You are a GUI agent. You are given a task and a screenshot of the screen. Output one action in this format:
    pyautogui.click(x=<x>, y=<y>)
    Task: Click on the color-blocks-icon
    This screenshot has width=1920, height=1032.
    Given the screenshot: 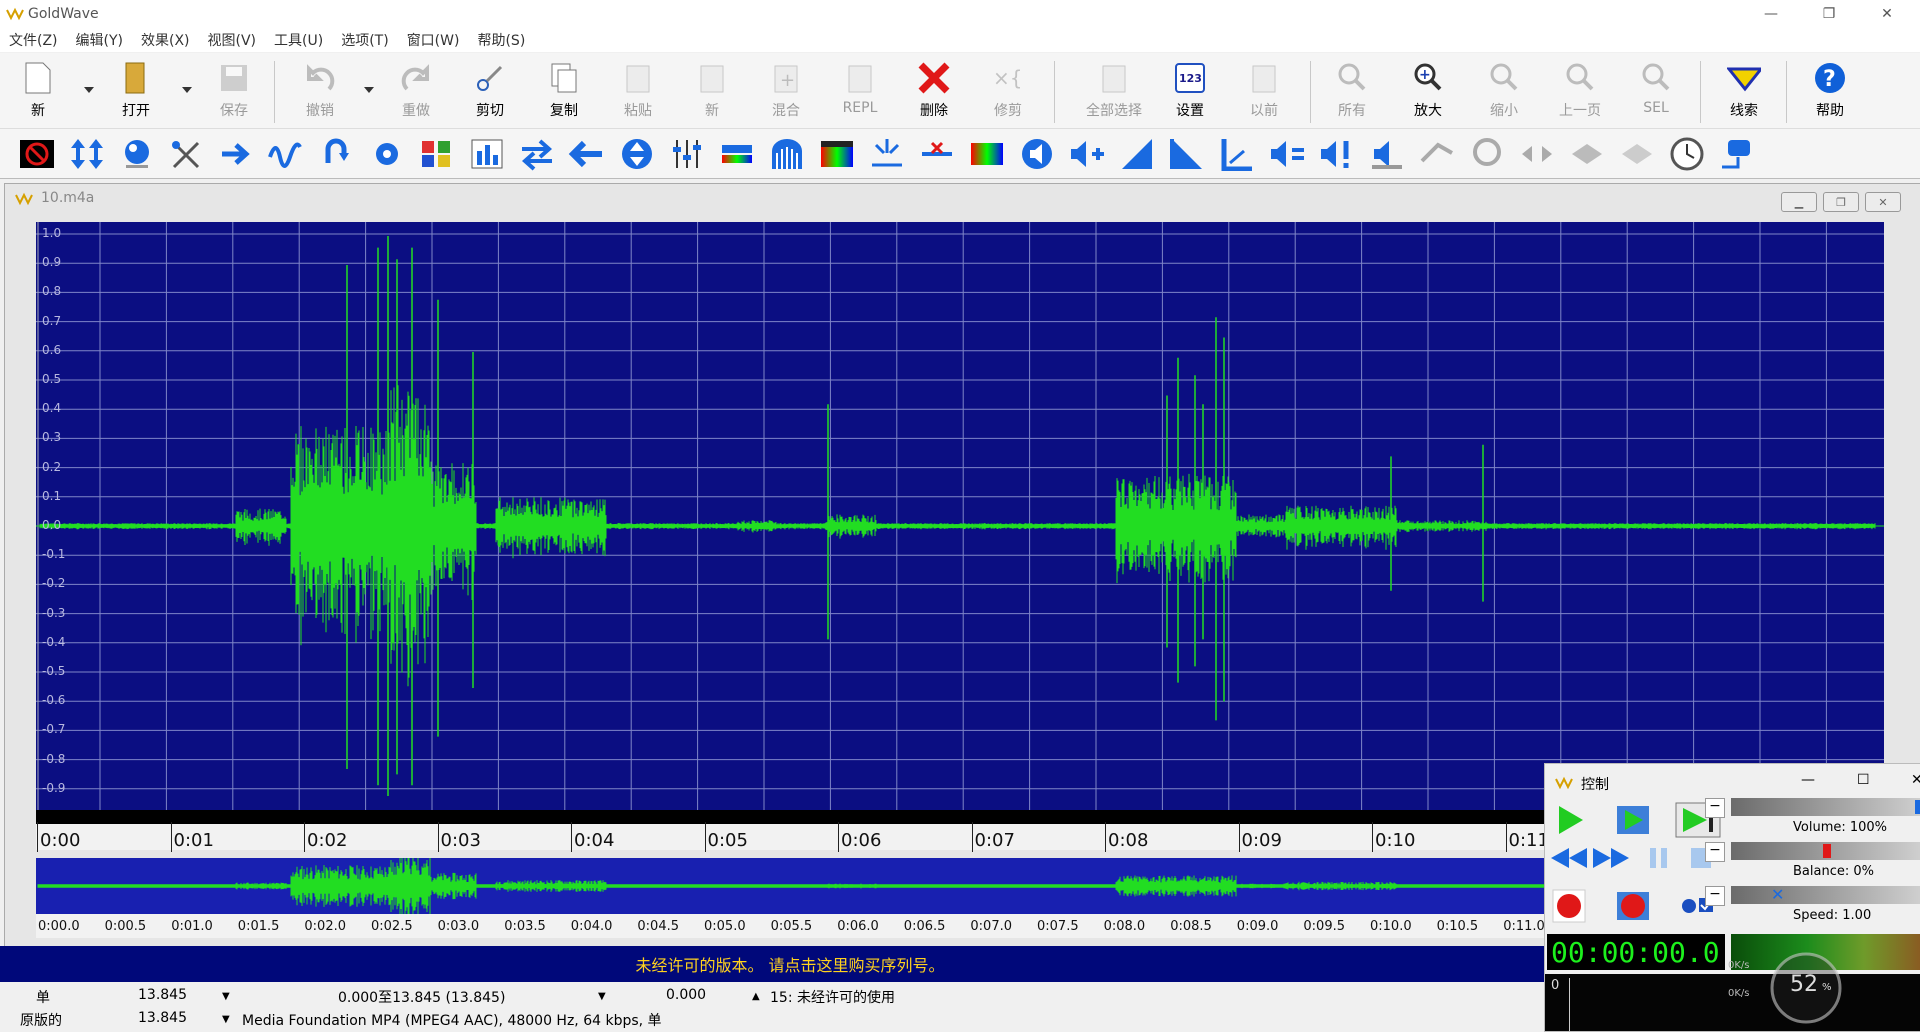 What is the action you would take?
    pyautogui.click(x=437, y=154)
    